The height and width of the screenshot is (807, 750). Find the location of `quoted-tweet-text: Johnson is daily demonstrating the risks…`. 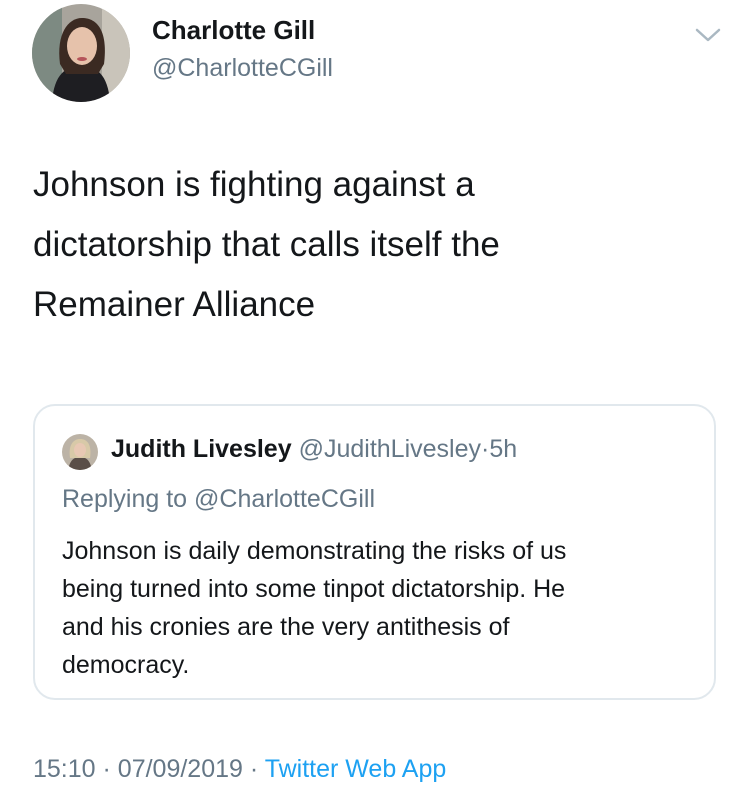

quoted-tweet-text: Johnson is daily demonstrating the risks… is located at coordinates (314, 608).